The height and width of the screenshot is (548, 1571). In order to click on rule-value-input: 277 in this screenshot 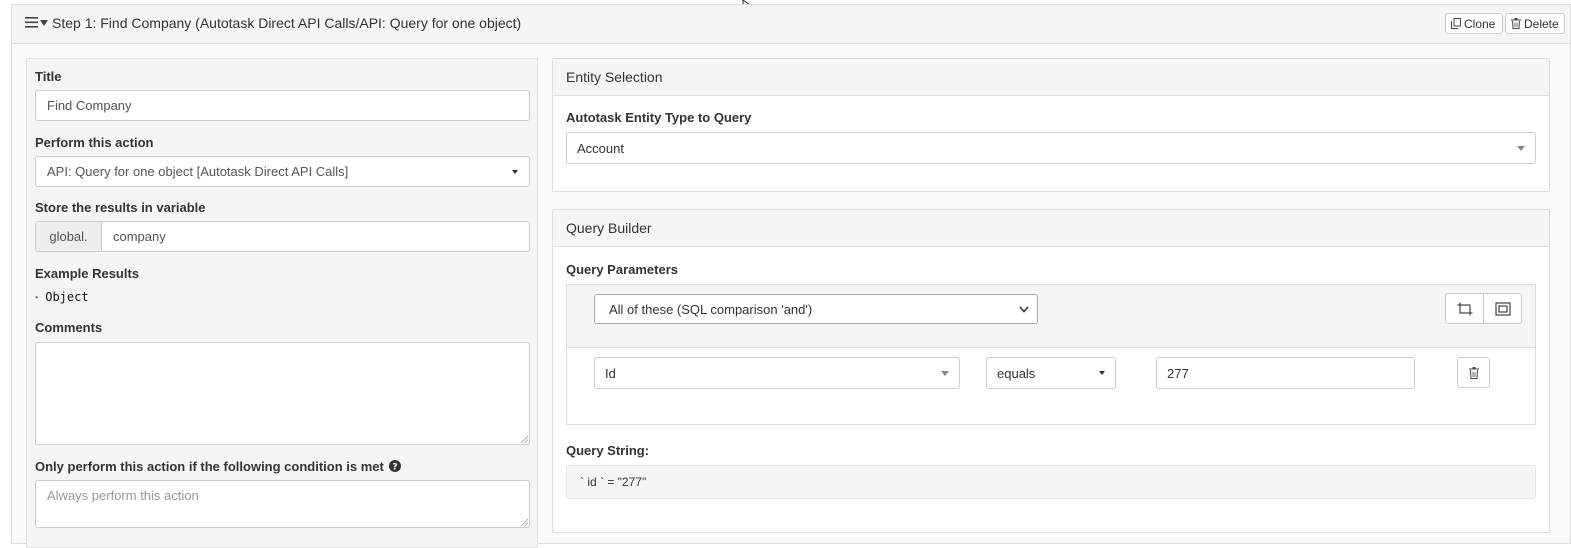, I will do `click(1285, 373)`.